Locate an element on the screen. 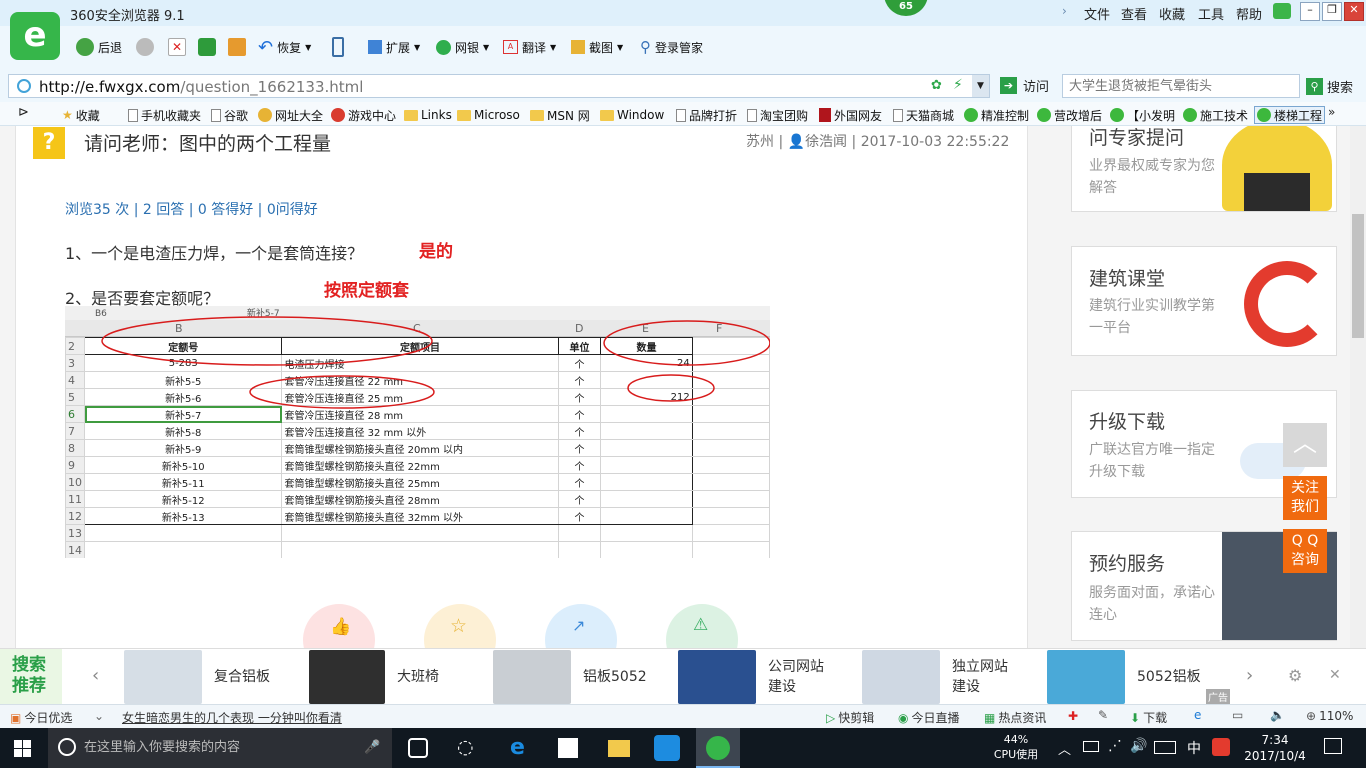 This screenshot has width=1366, height=768. fav-games: 游戏中心 is located at coordinates (363, 115).